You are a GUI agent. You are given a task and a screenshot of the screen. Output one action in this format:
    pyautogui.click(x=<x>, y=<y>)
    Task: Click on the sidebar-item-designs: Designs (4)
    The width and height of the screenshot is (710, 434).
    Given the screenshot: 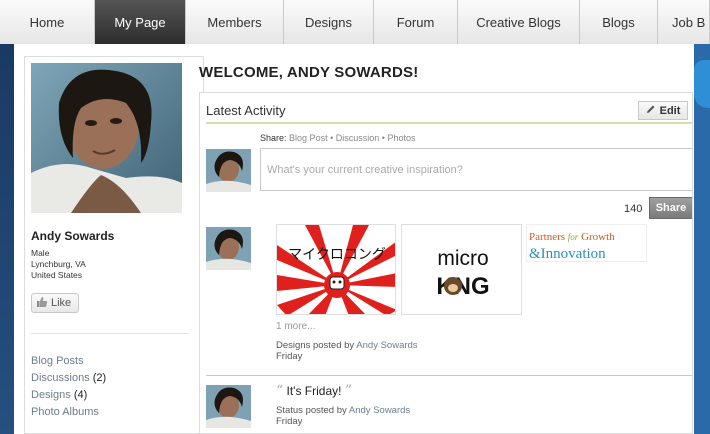 What is the action you would take?
    pyautogui.click(x=68, y=395)
    